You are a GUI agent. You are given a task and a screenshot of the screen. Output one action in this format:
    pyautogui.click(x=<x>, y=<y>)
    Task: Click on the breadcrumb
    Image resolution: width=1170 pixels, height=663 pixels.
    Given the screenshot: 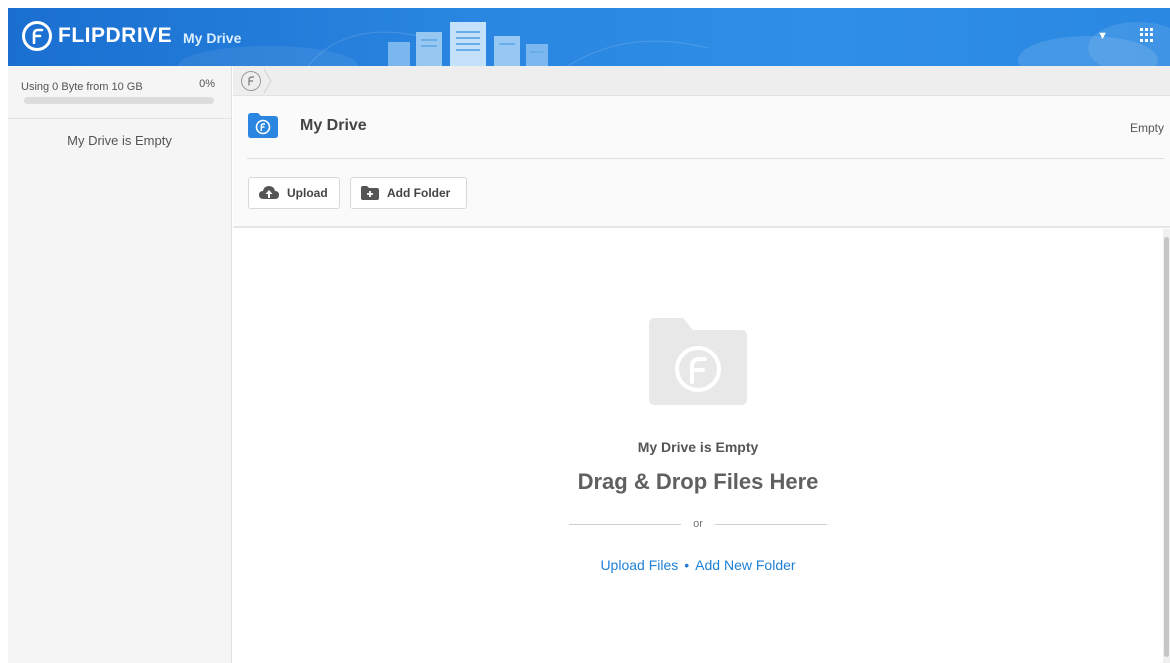 What is the action you would take?
    pyautogui.click(x=701, y=81)
    